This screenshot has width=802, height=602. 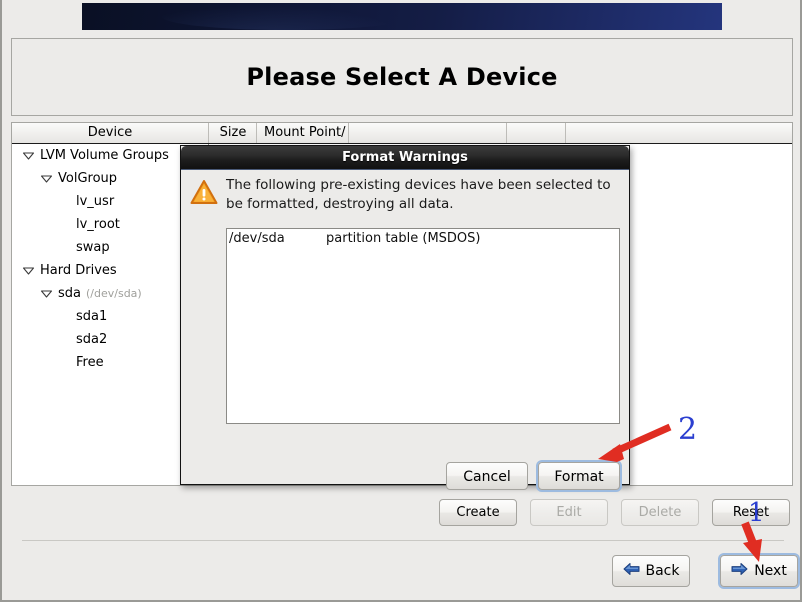 What do you see at coordinates (751, 512) in the screenshot?
I see `reset-button: Reset` at bounding box center [751, 512].